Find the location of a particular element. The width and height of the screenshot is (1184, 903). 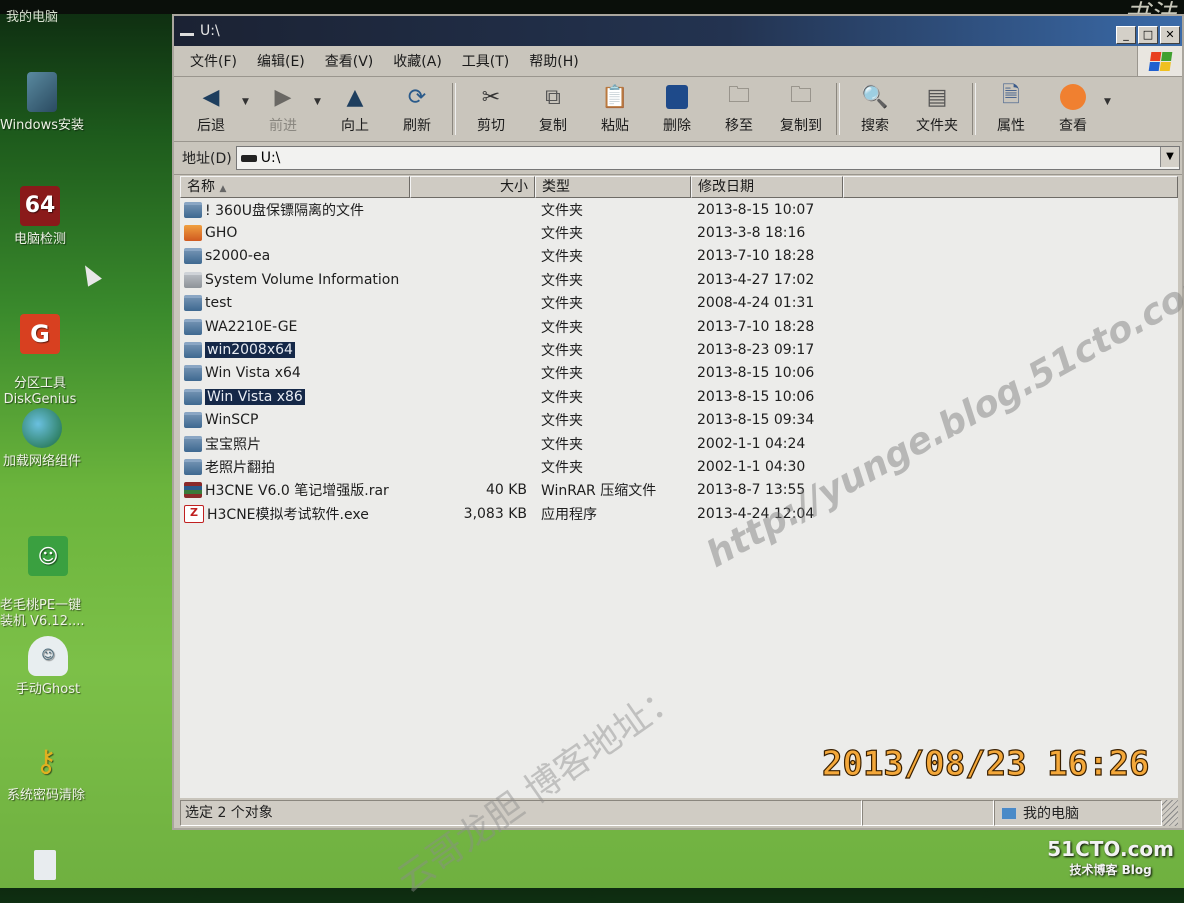

site-logo-sub: 技术博客 Blog is located at coordinates (1110, 870).